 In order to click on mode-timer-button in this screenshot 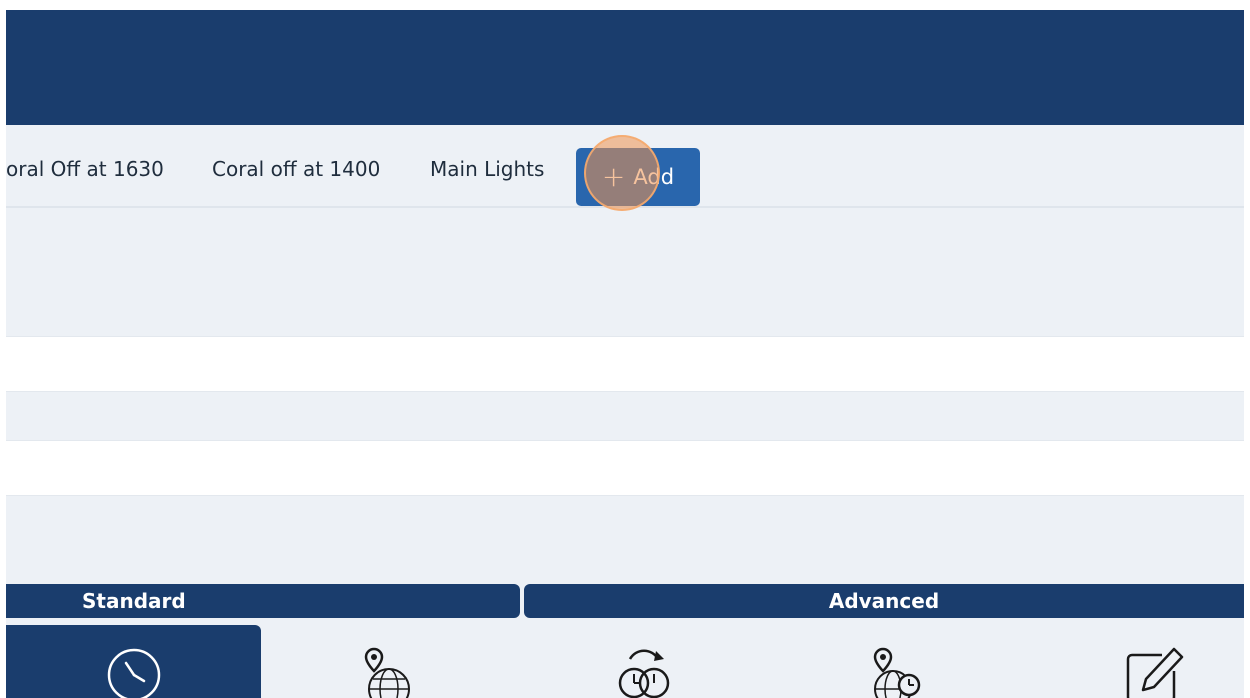, I will do `click(643, 661)`.